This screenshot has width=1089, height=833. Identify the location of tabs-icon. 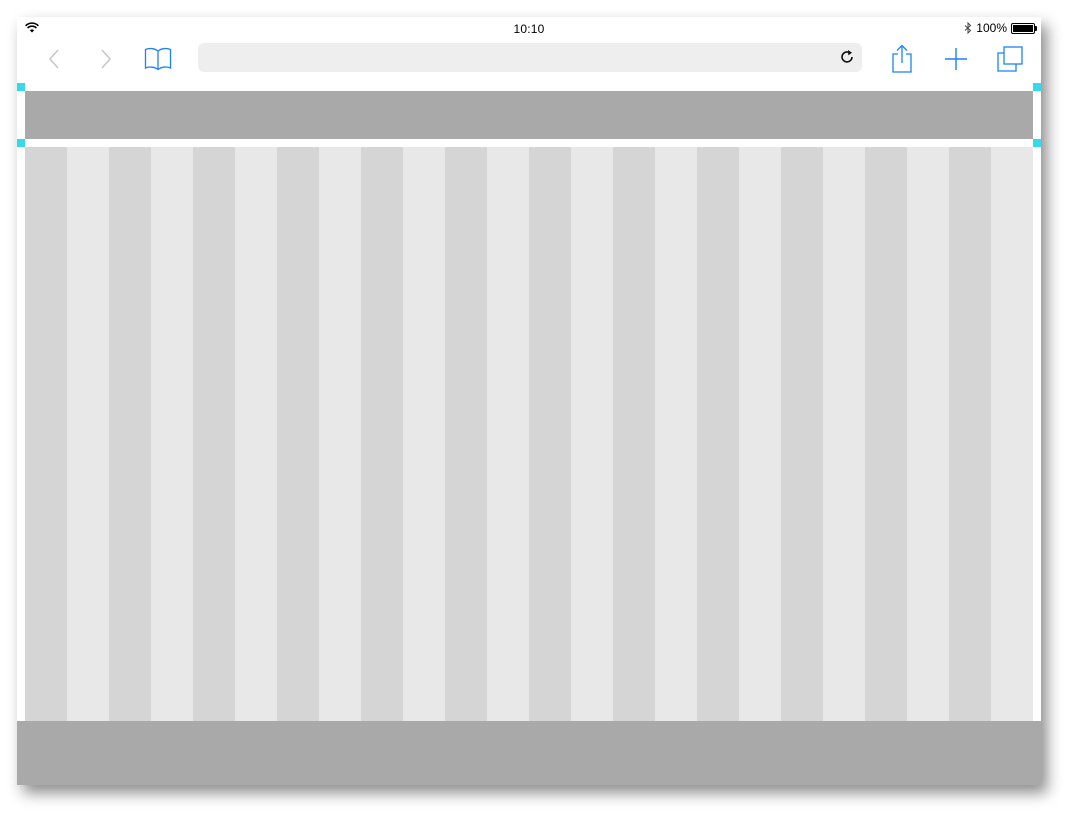
(1010, 59).